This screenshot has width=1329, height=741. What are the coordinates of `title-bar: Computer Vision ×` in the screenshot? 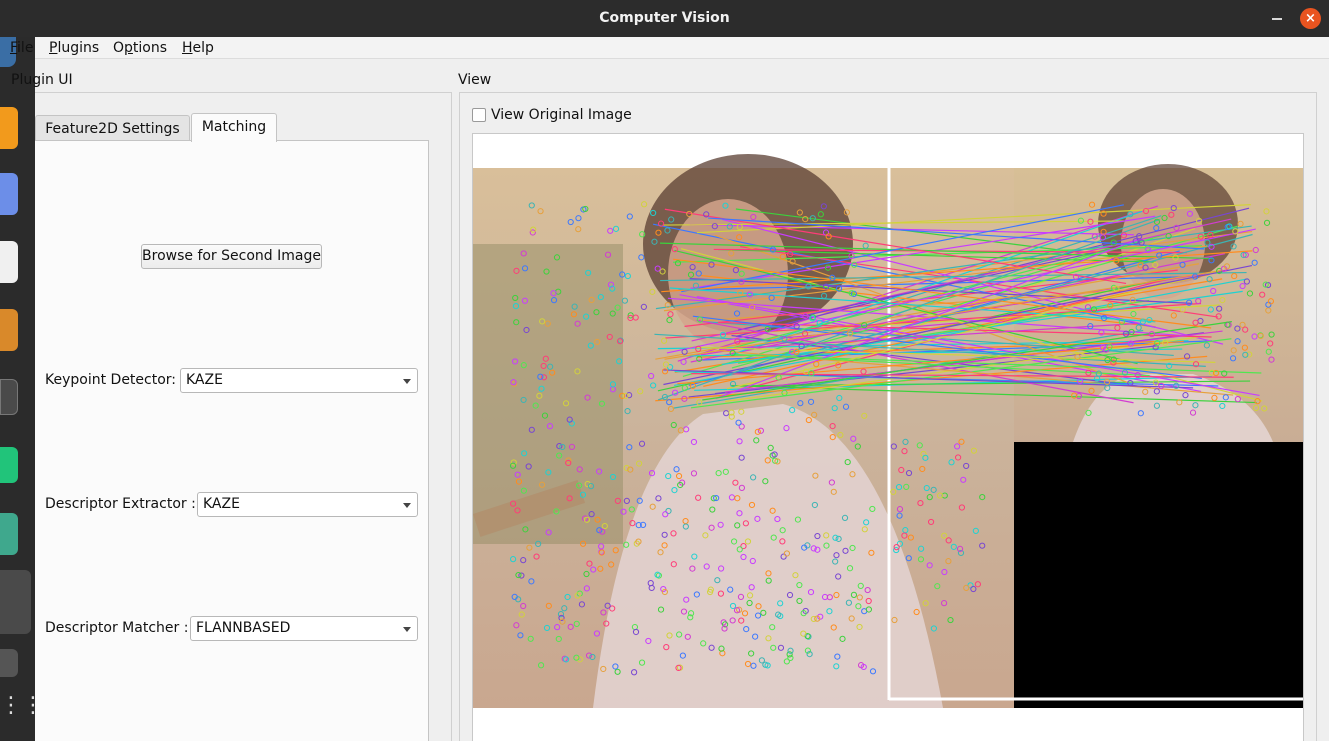 It's located at (664, 18).